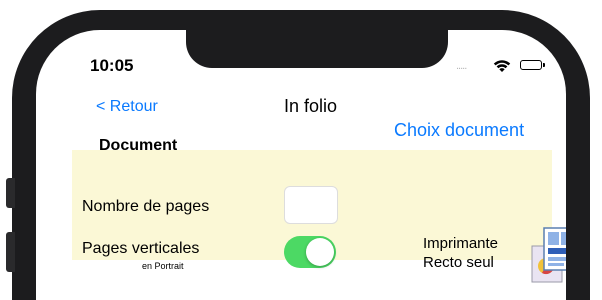 Image resolution: width=602 pixels, height=300 pixels. I want to click on choose-document-button: Choix document, so click(459, 130).